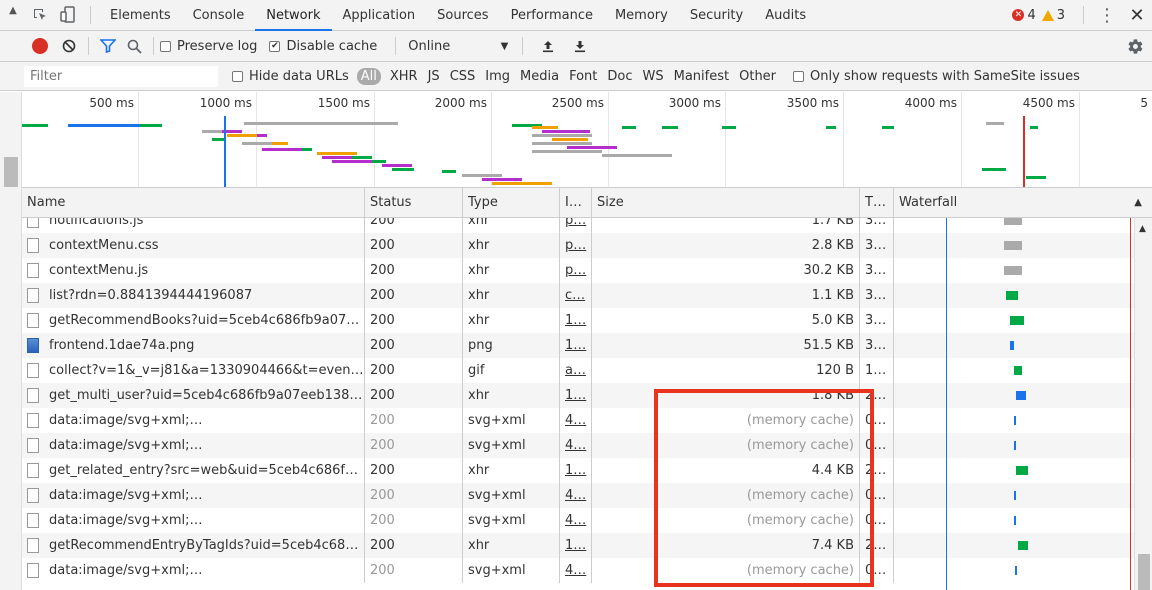 This screenshot has height=590, width=1152. What do you see at coordinates (462, 15) in the screenshot?
I see `tab-sources: Sources` at bounding box center [462, 15].